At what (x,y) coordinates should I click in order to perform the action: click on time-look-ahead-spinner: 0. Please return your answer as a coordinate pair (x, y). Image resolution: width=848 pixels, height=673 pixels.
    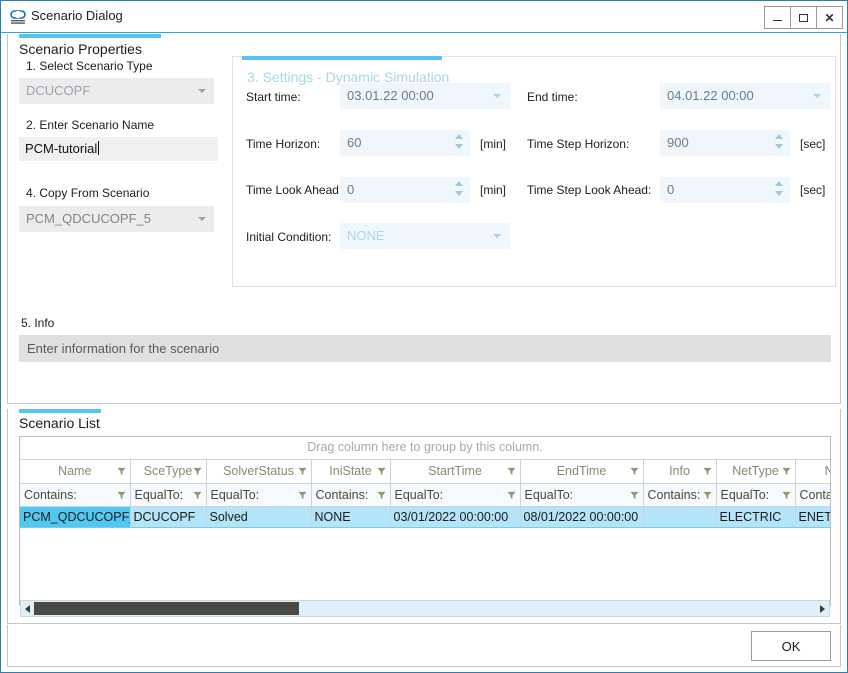
    Looking at the image, I should click on (405, 190).